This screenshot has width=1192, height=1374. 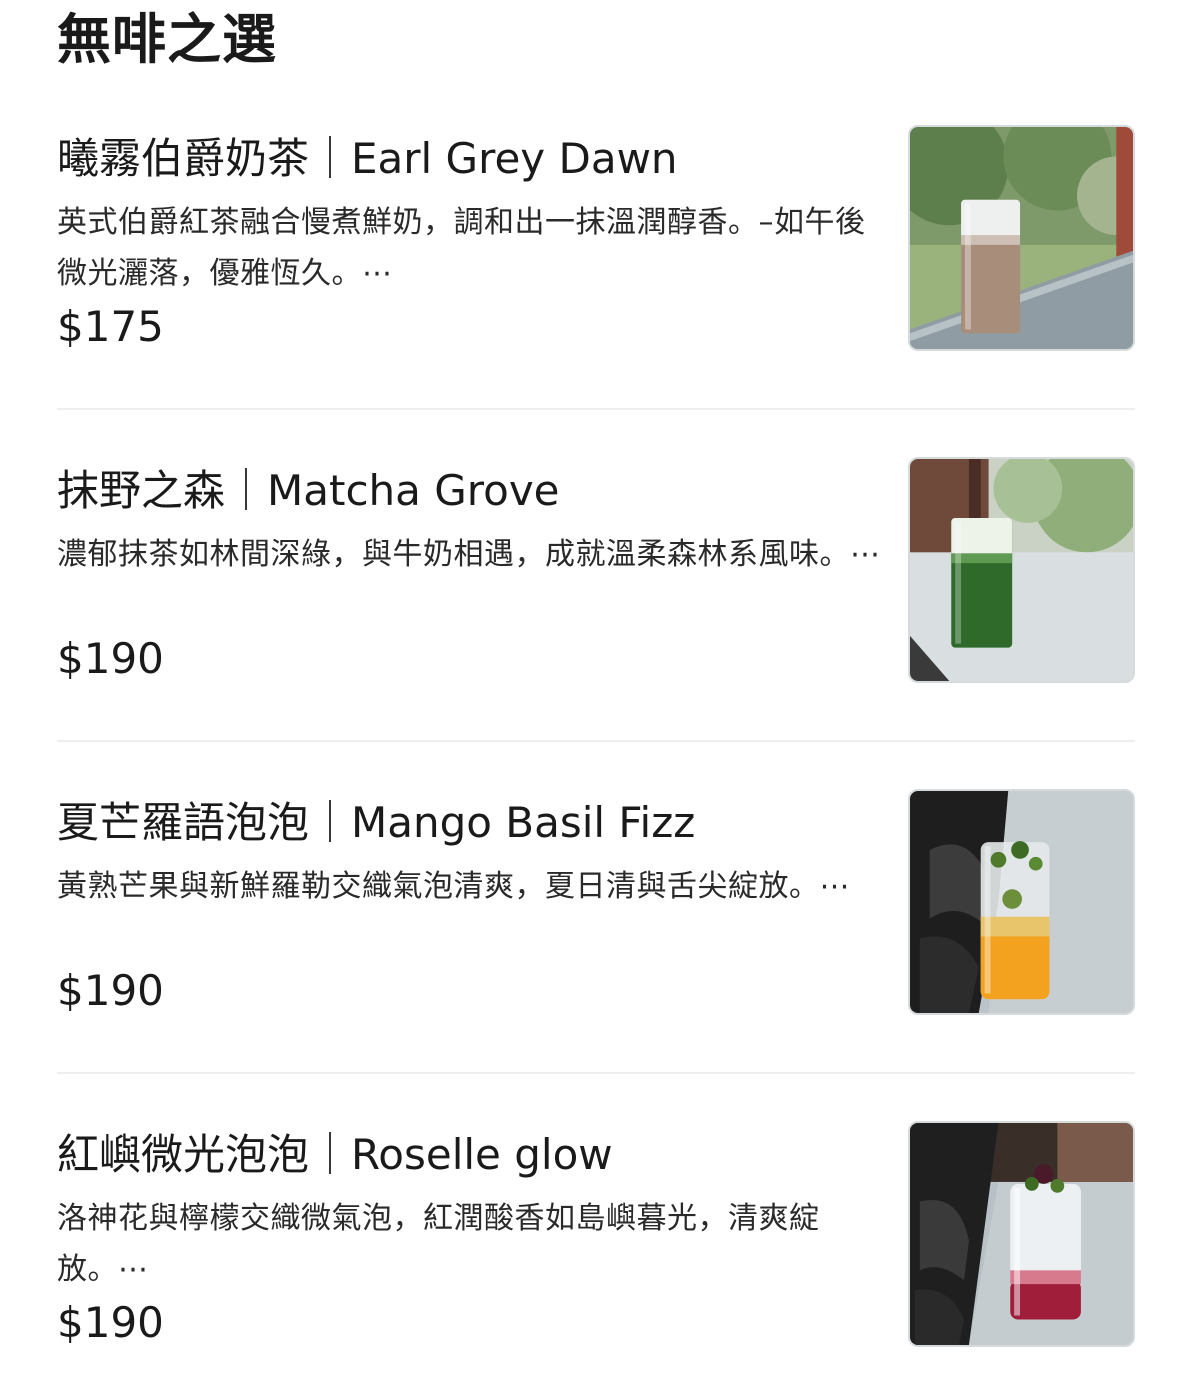 I want to click on item-description: 濃郁抹茶如林間深綠，與牛奶相遇，成就溫柔森林系風味。⋯, so click(x=469, y=554).